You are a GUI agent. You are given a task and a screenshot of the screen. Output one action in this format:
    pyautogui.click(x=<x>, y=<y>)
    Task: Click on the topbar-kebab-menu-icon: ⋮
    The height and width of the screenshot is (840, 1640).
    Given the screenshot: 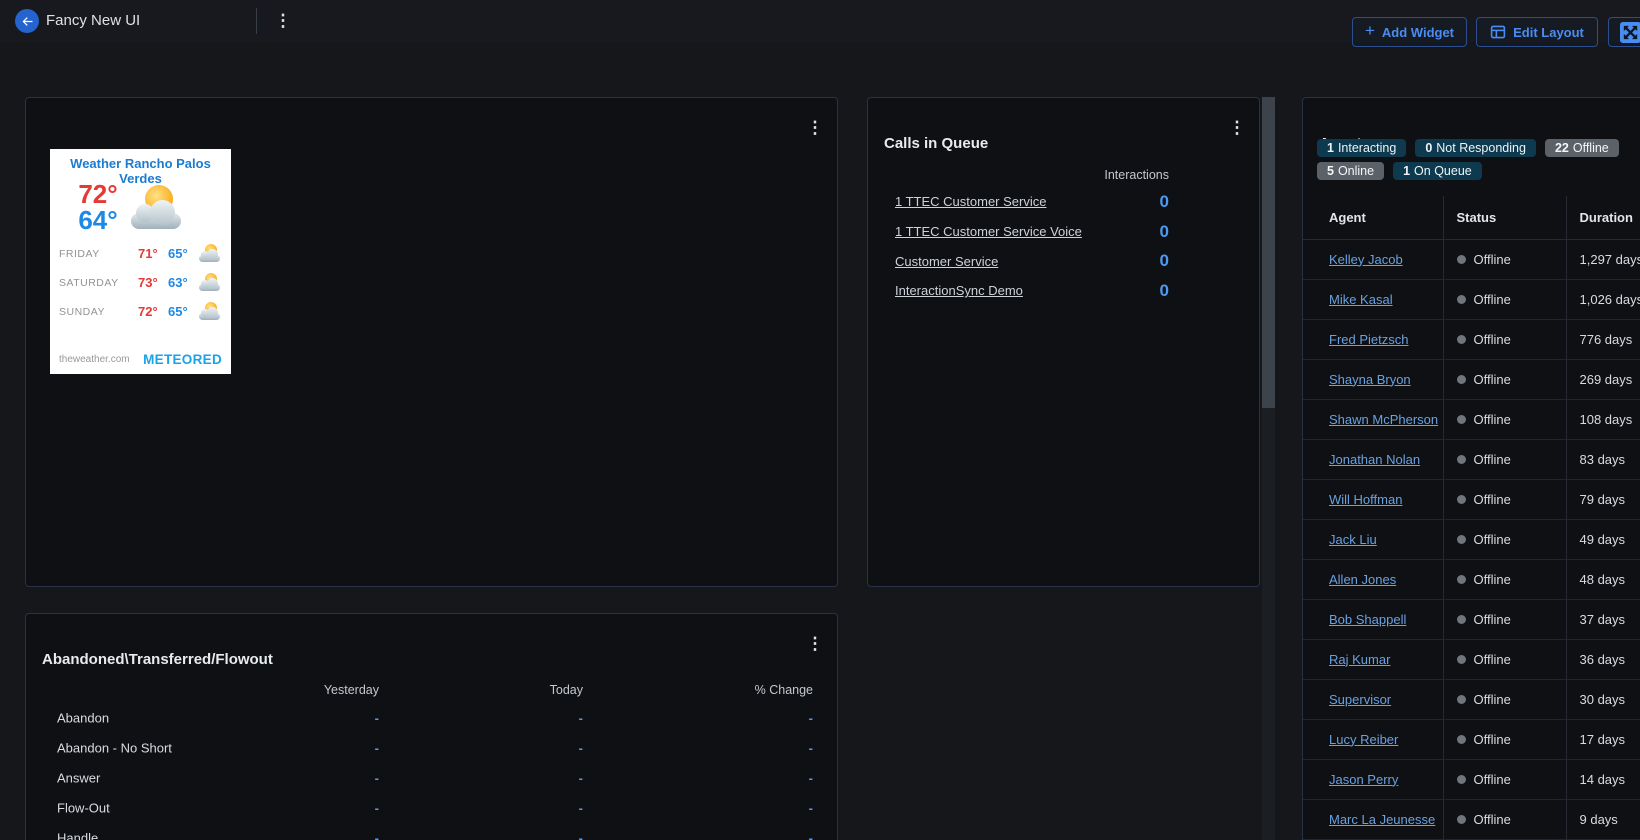 What is the action you would take?
    pyautogui.click(x=283, y=21)
    